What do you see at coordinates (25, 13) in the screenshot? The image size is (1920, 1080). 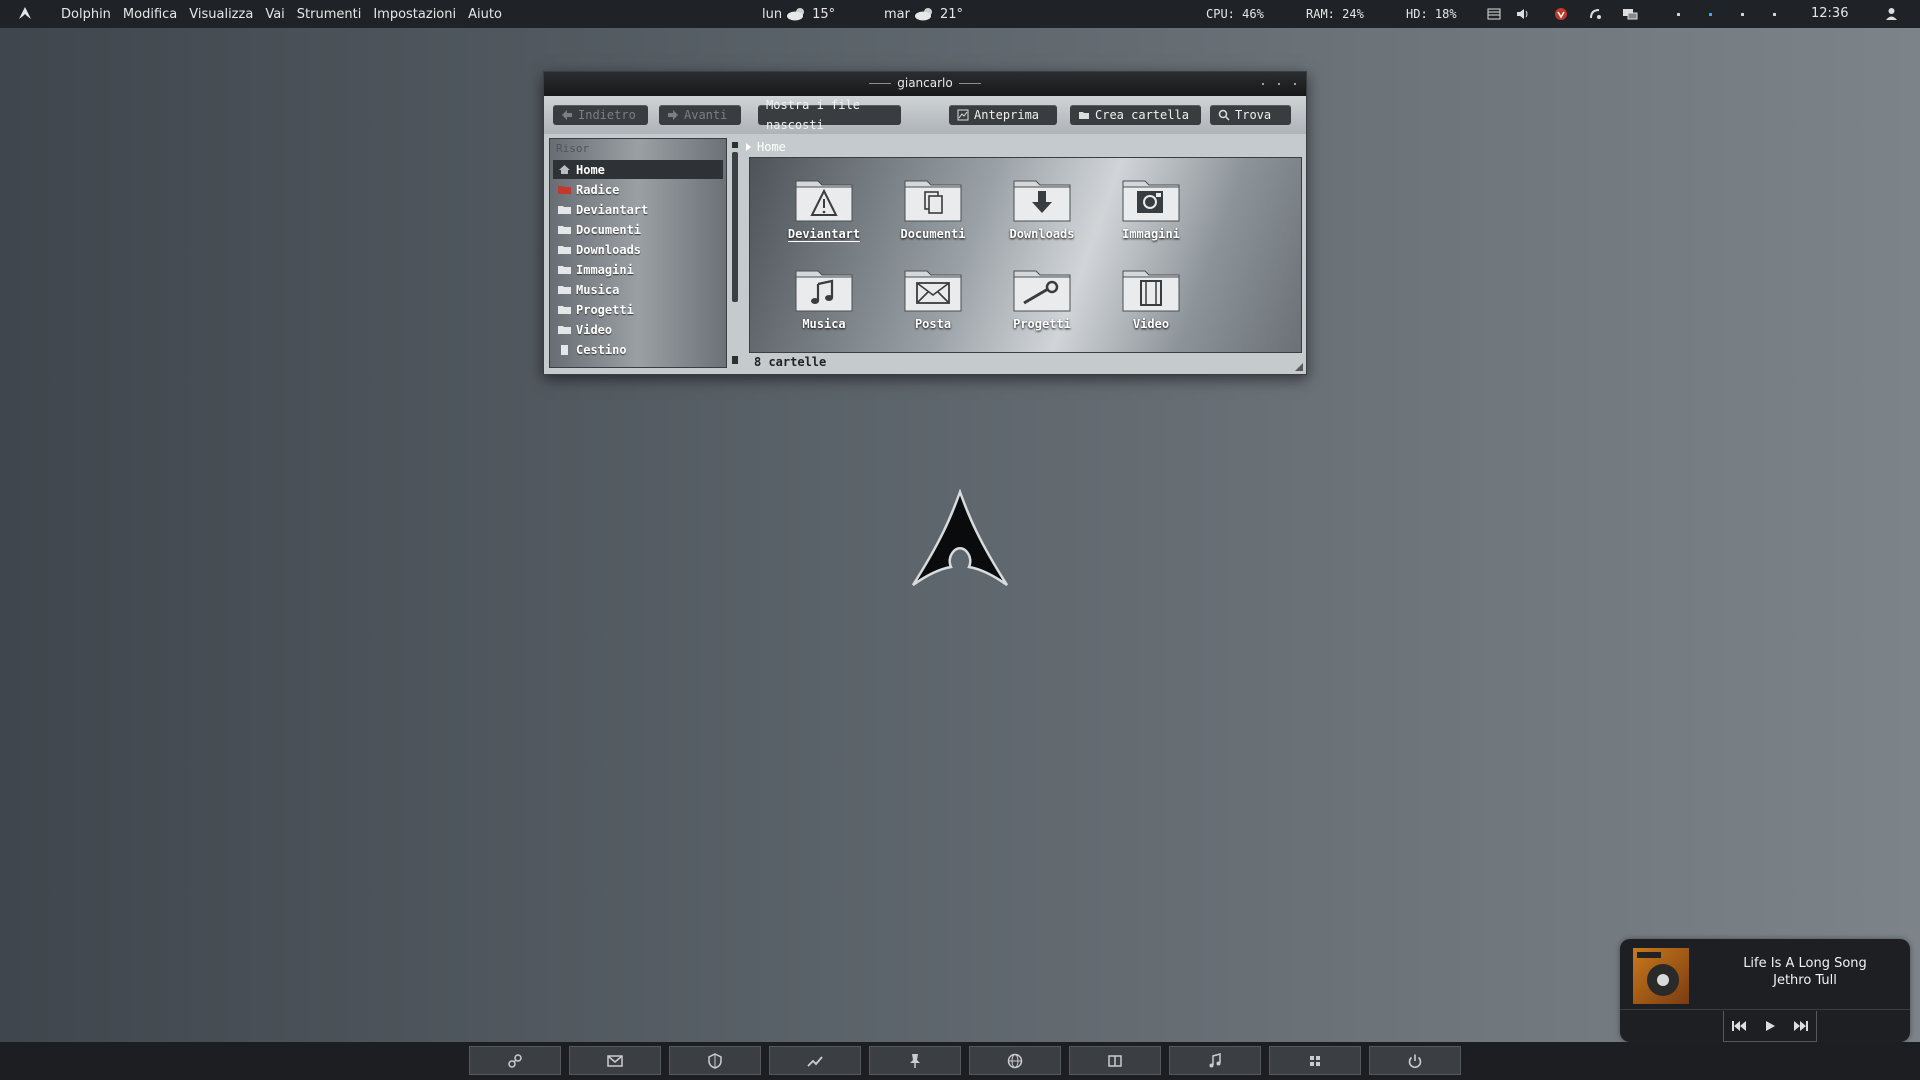 I see `arch-menu-icon` at bounding box center [25, 13].